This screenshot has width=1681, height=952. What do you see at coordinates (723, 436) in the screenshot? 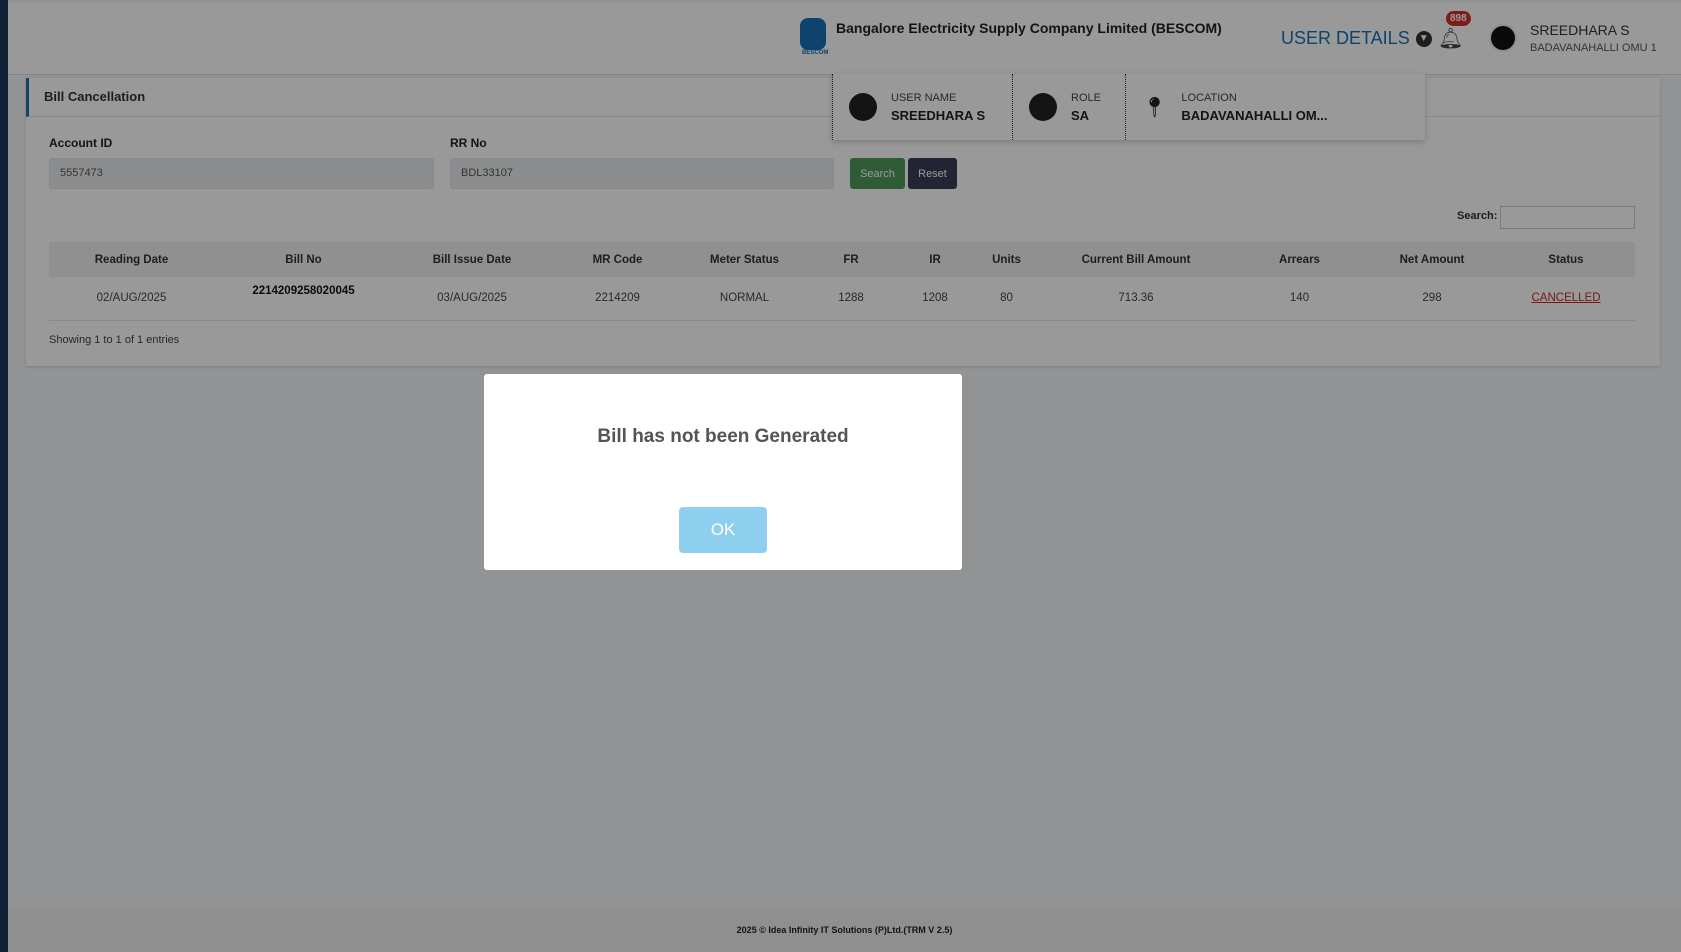
I see `alert-message: Bill has not been Generated` at bounding box center [723, 436].